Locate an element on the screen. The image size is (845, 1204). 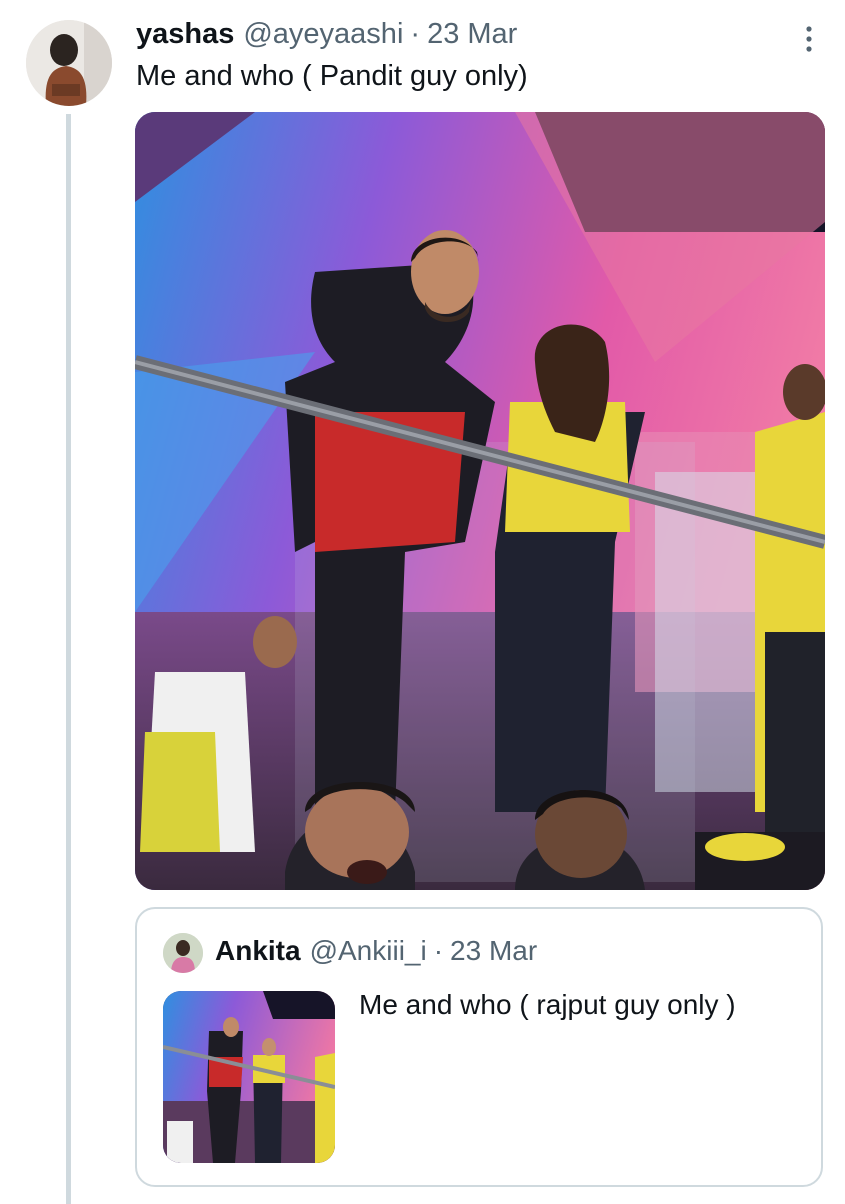
tweet-text: Me and who ( Pandit guy only) is located at coordinates (332, 76).